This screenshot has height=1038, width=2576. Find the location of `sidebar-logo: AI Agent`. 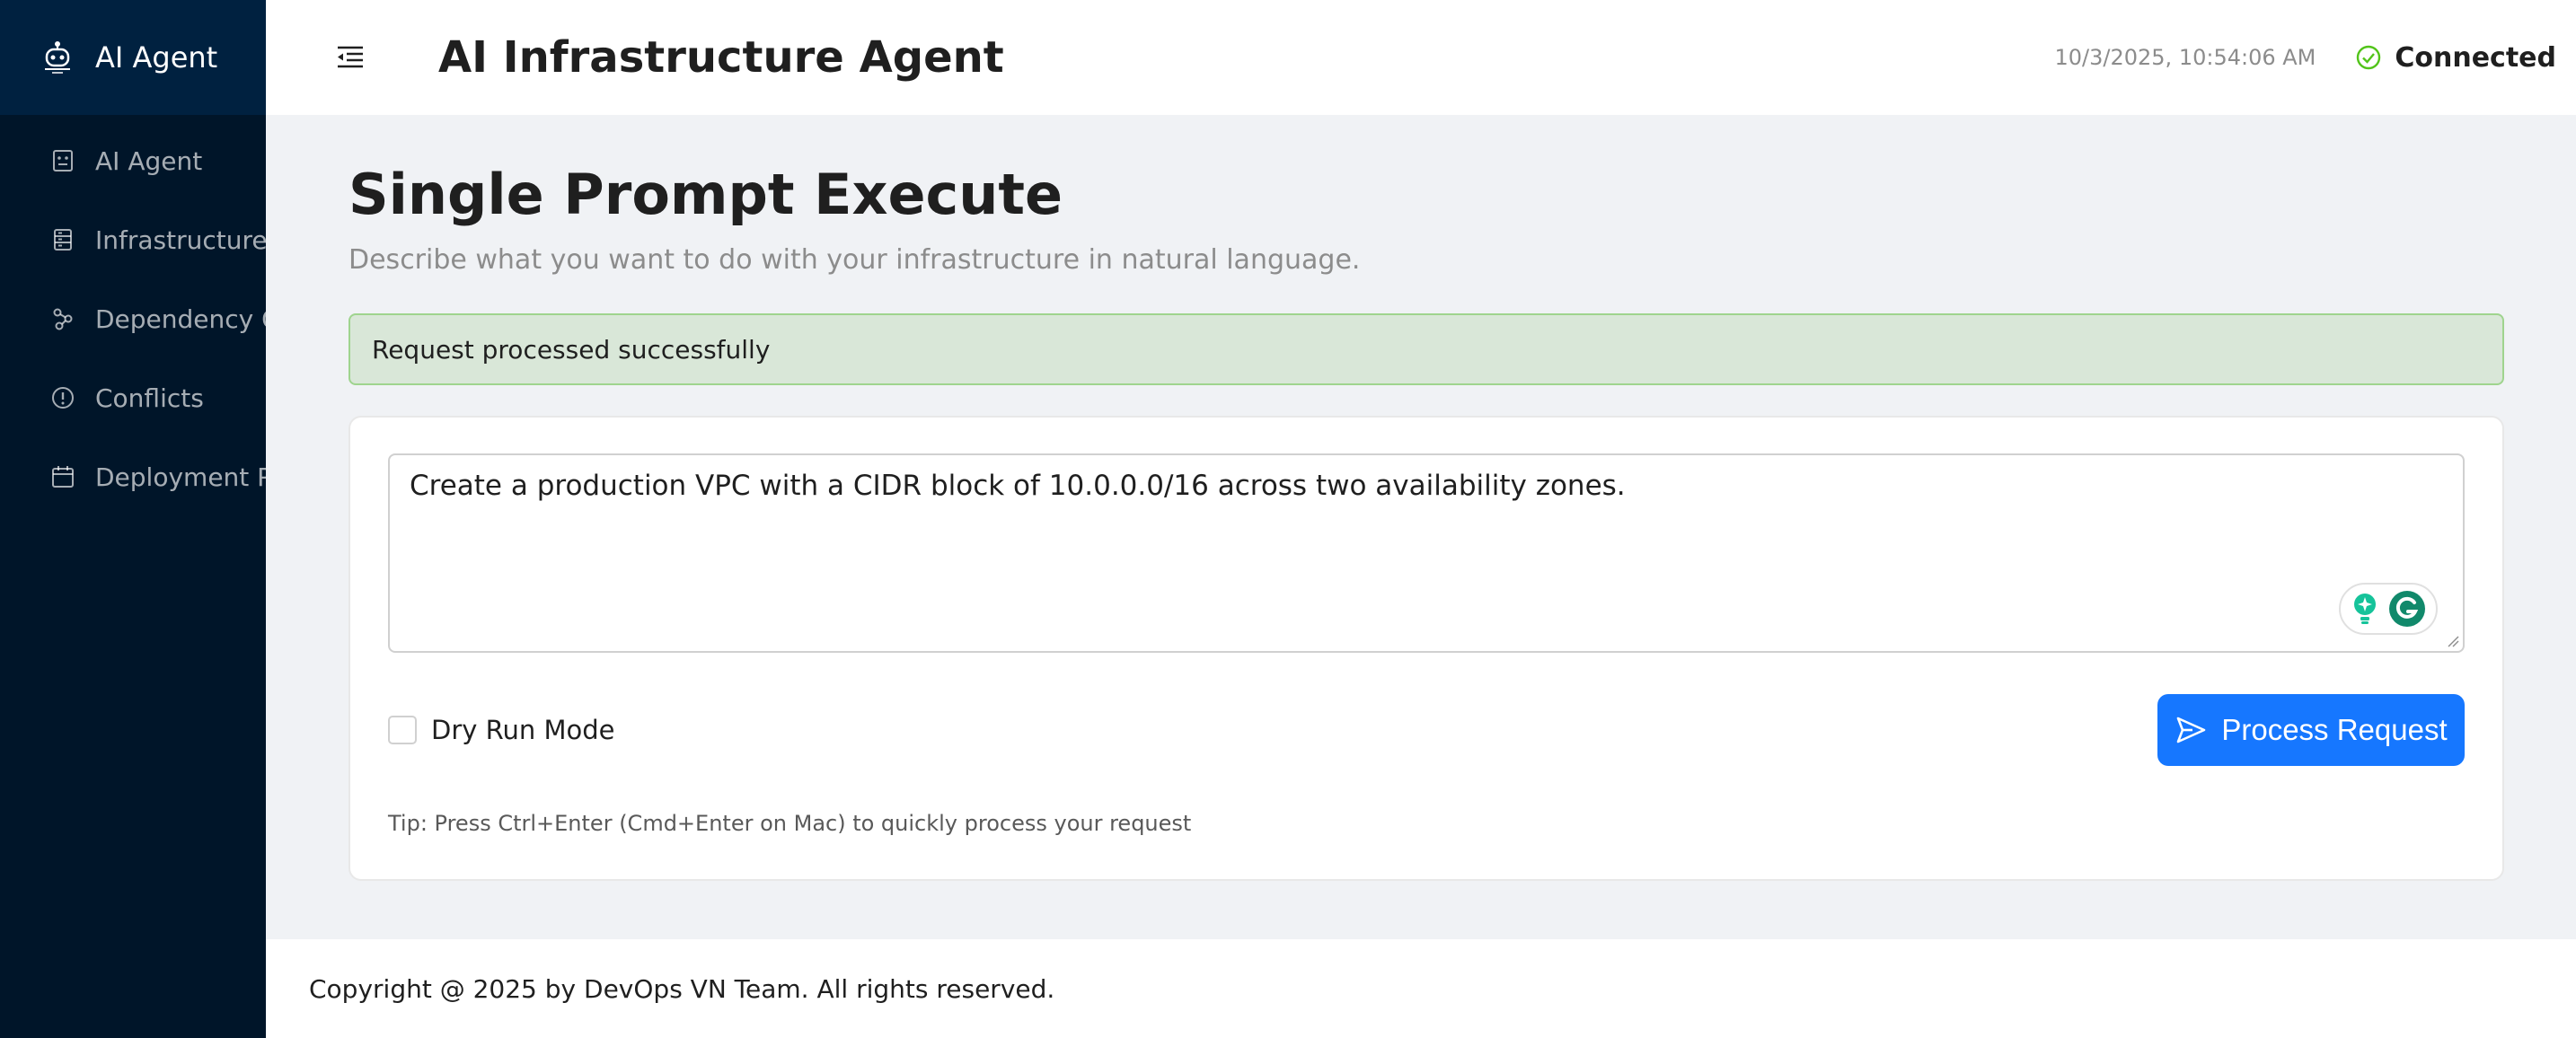

sidebar-logo: AI Agent is located at coordinates (133, 57).